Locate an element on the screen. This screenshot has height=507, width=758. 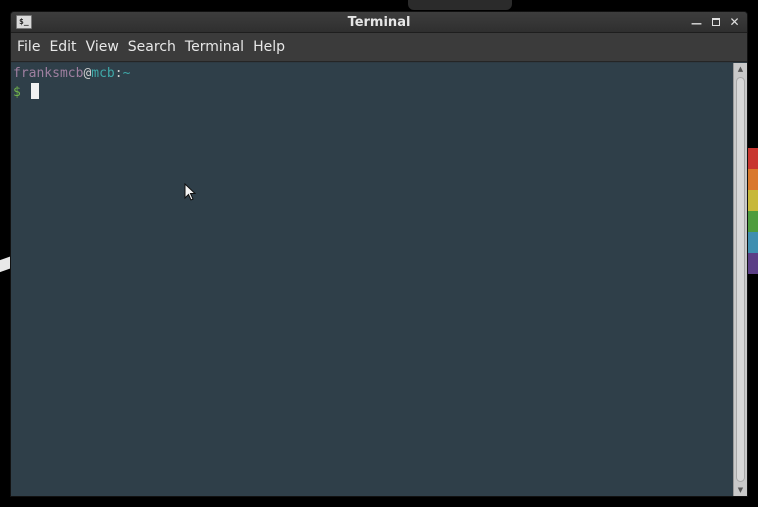
window-title: Terminal is located at coordinates (379, 22).